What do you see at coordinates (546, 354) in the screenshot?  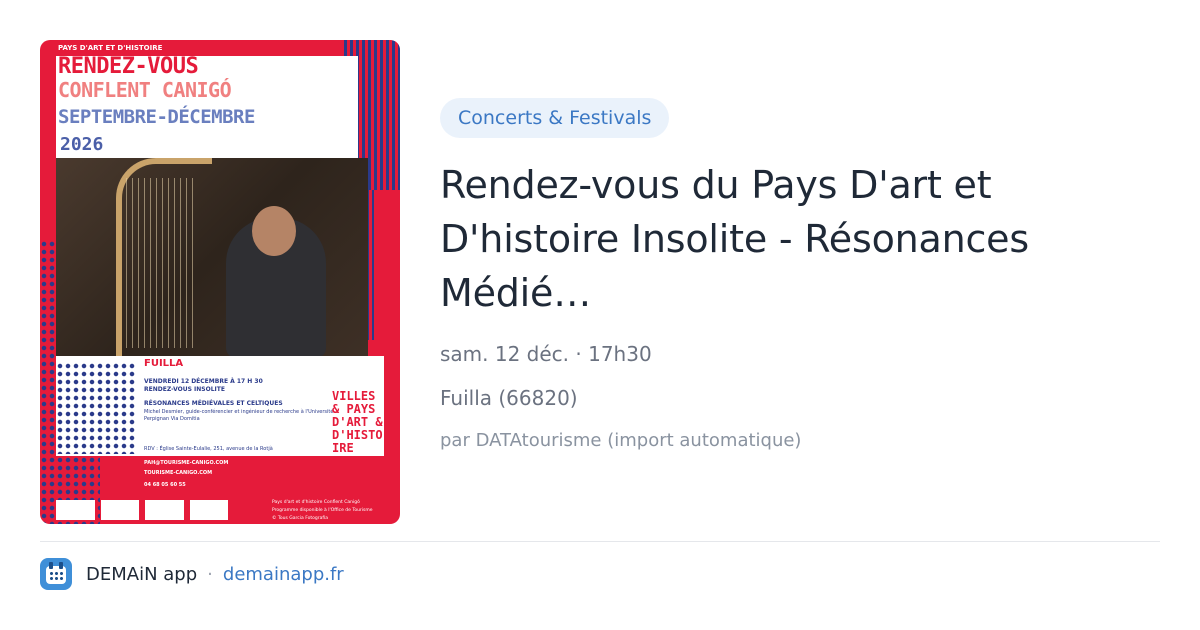 I see `event-datetime: sam. 12 déc. · 17h30` at bounding box center [546, 354].